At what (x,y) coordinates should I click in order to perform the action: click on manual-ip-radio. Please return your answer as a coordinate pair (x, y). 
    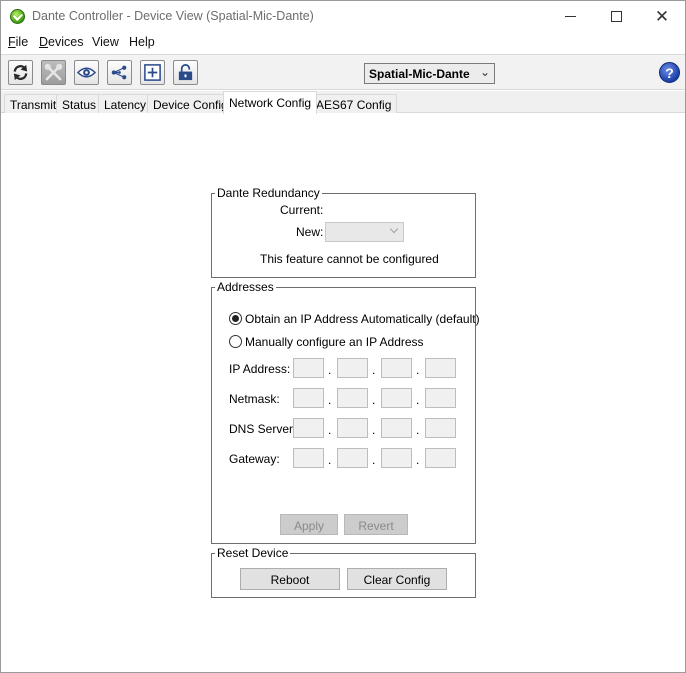
    Looking at the image, I should click on (235, 341).